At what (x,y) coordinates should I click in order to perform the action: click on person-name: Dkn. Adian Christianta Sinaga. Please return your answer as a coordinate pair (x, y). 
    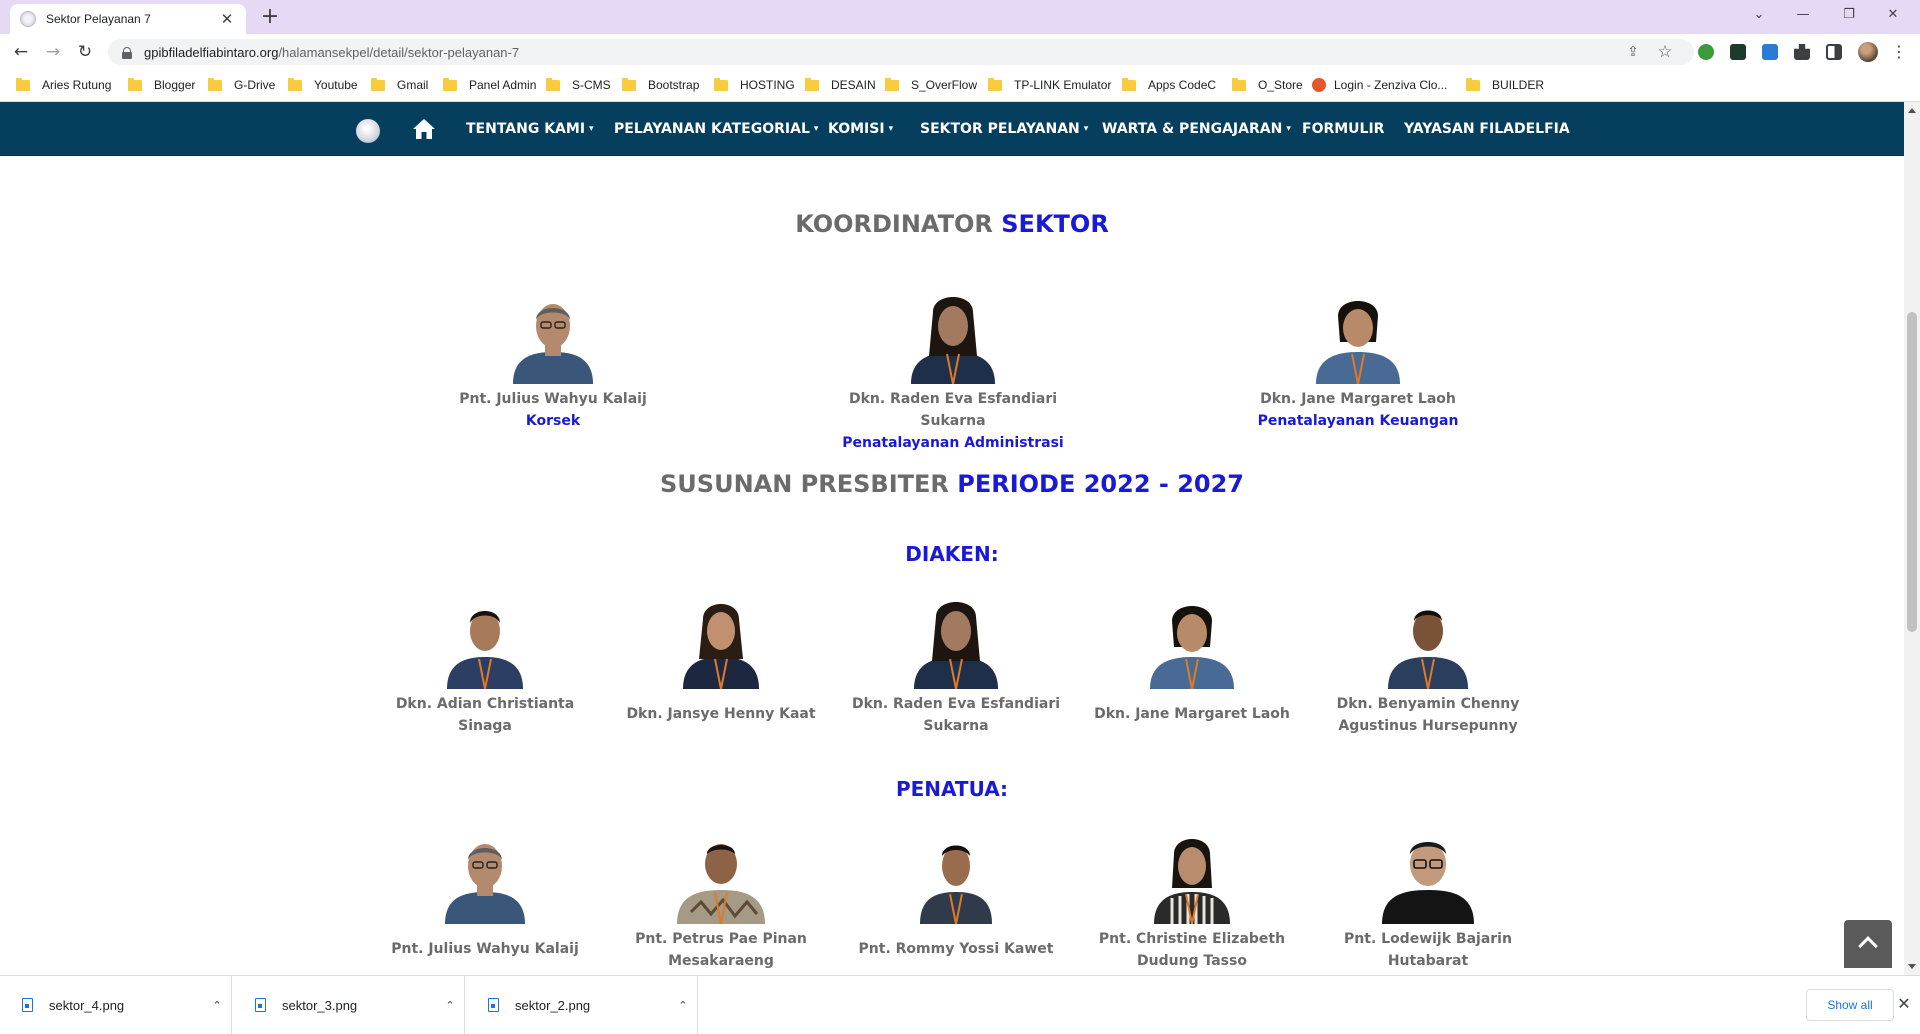
    Looking at the image, I should click on (485, 715).